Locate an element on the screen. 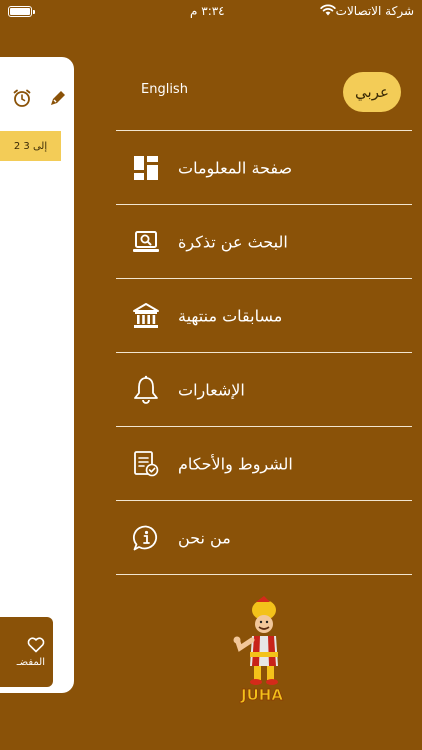 This screenshot has width=422, height=750. heart-icon is located at coordinates (36, 644).